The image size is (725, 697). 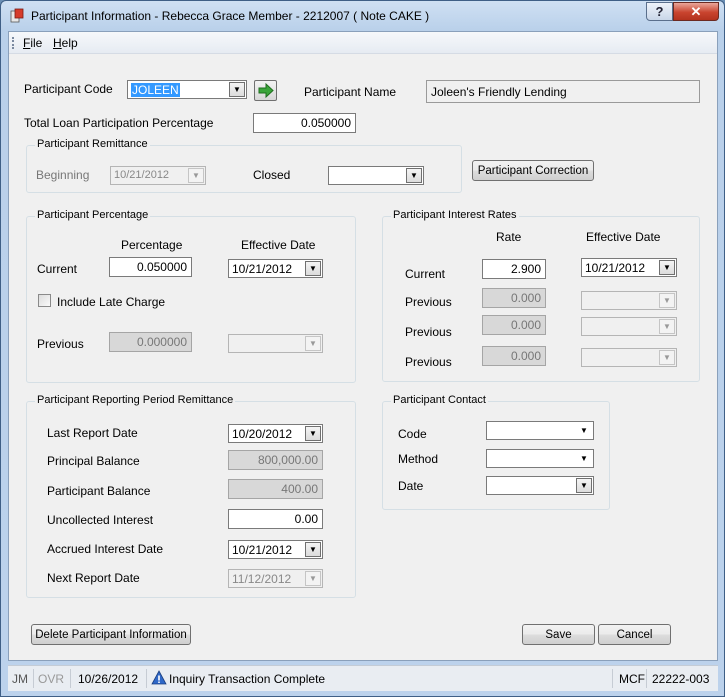 I want to click on beginning-date-value: 10/21/2012, so click(x=142, y=175).